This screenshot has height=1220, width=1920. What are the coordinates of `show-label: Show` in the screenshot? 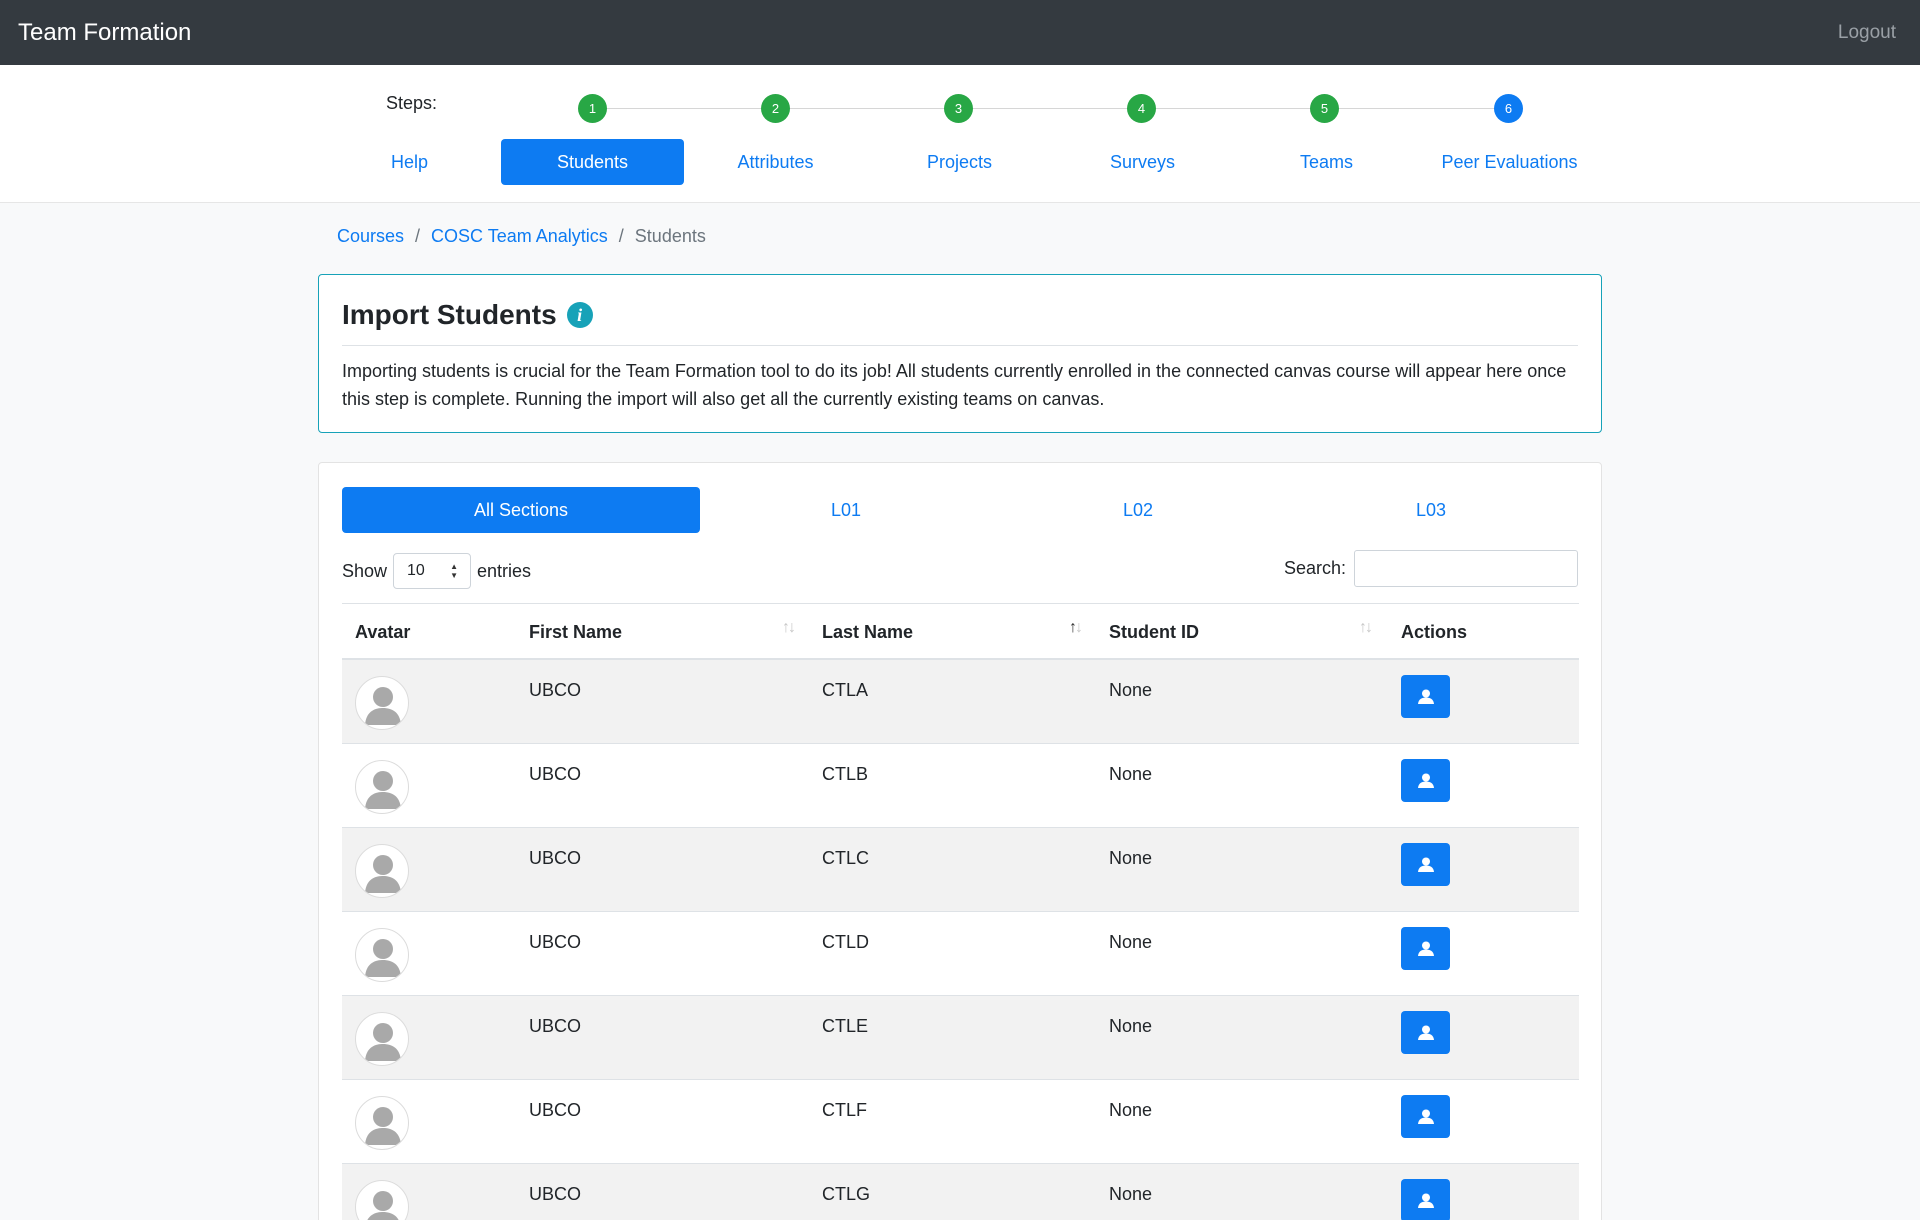 It's located at (365, 570).